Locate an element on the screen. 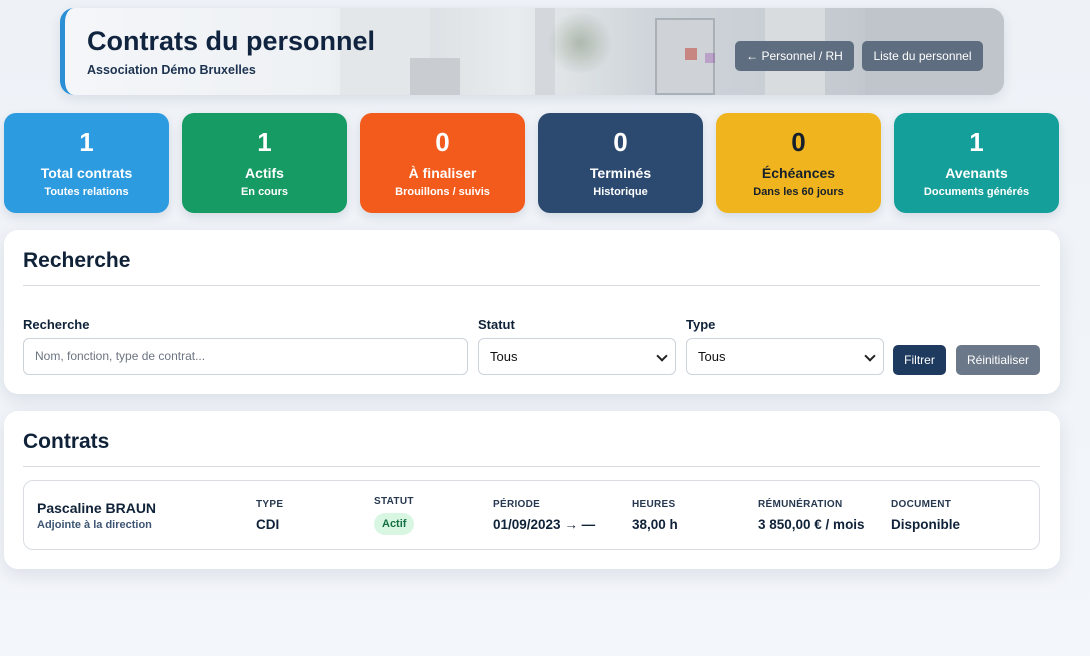 Image resolution: width=1090 pixels, height=656 pixels. status-select-value: Tous is located at coordinates (504, 356).